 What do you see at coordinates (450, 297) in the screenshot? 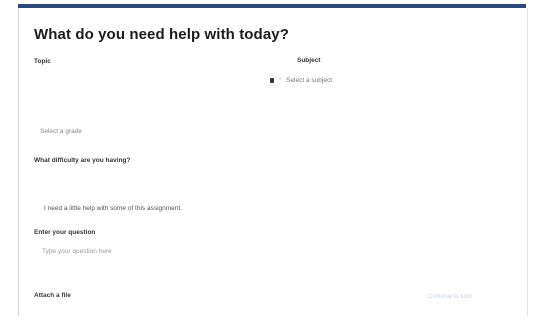
I see `continue-hint: Continue to tutor` at bounding box center [450, 297].